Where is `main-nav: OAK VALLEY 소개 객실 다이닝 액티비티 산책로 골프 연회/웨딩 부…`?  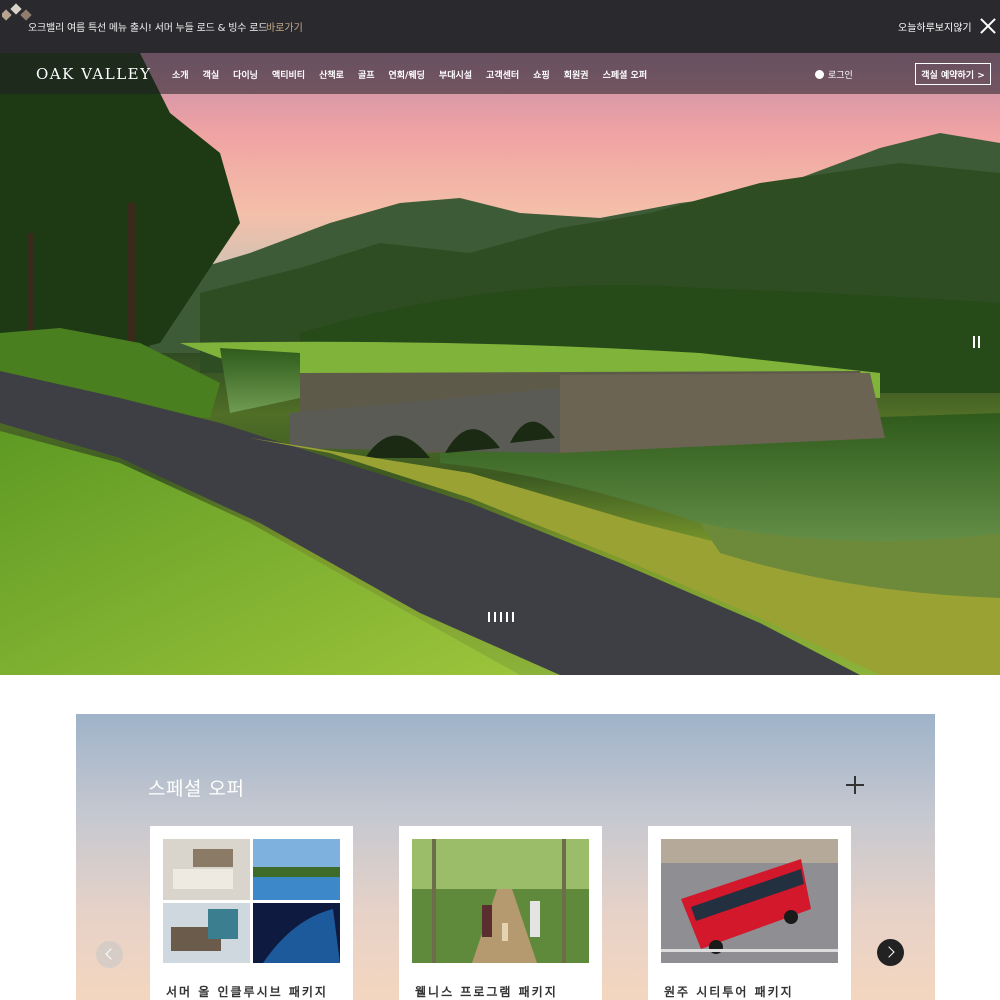
main-nav: OAK VALLEY 소개 객실 다이닝 액티비티 산책로 골프 연회/웨딩 부… is located at coordinates (500, 73).